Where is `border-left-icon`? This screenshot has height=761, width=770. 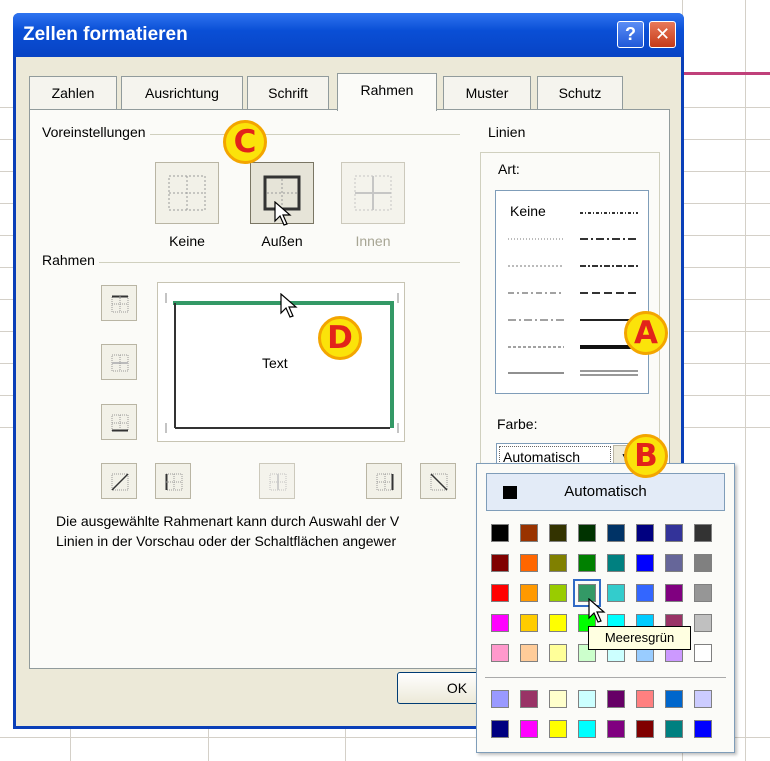
border-left-icon is located at coordinates (174, 482).